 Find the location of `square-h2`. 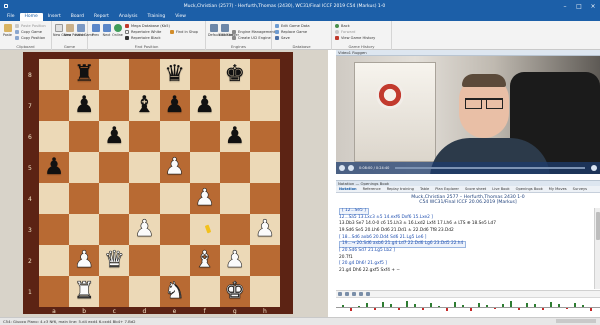

square-h2 is located at coordinates (264, 260).